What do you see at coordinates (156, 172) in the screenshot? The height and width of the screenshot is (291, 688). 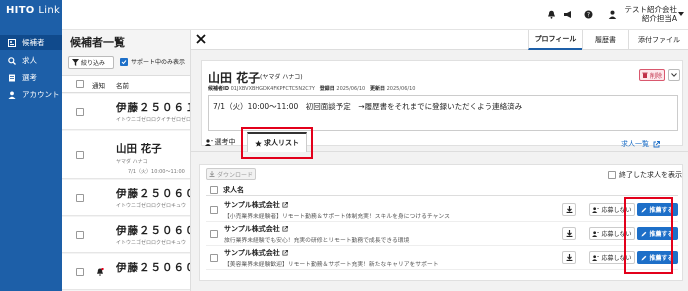 I see `candidate-note: 7/1（火）10:00〜11:00` at bounding box center [156, 172].